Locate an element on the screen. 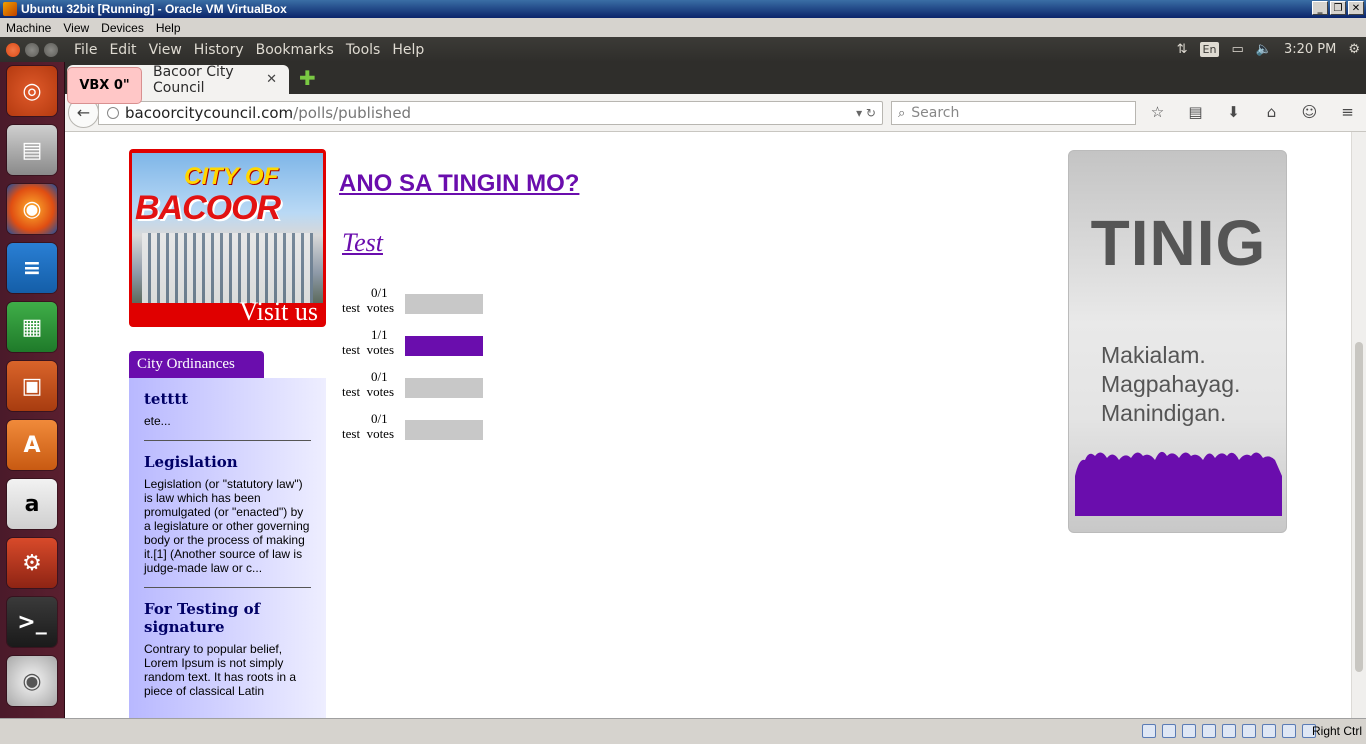 The width and height of the screenshot is (1366, 744). firefox-icon: ◉ is located at coordinates (32, 209).